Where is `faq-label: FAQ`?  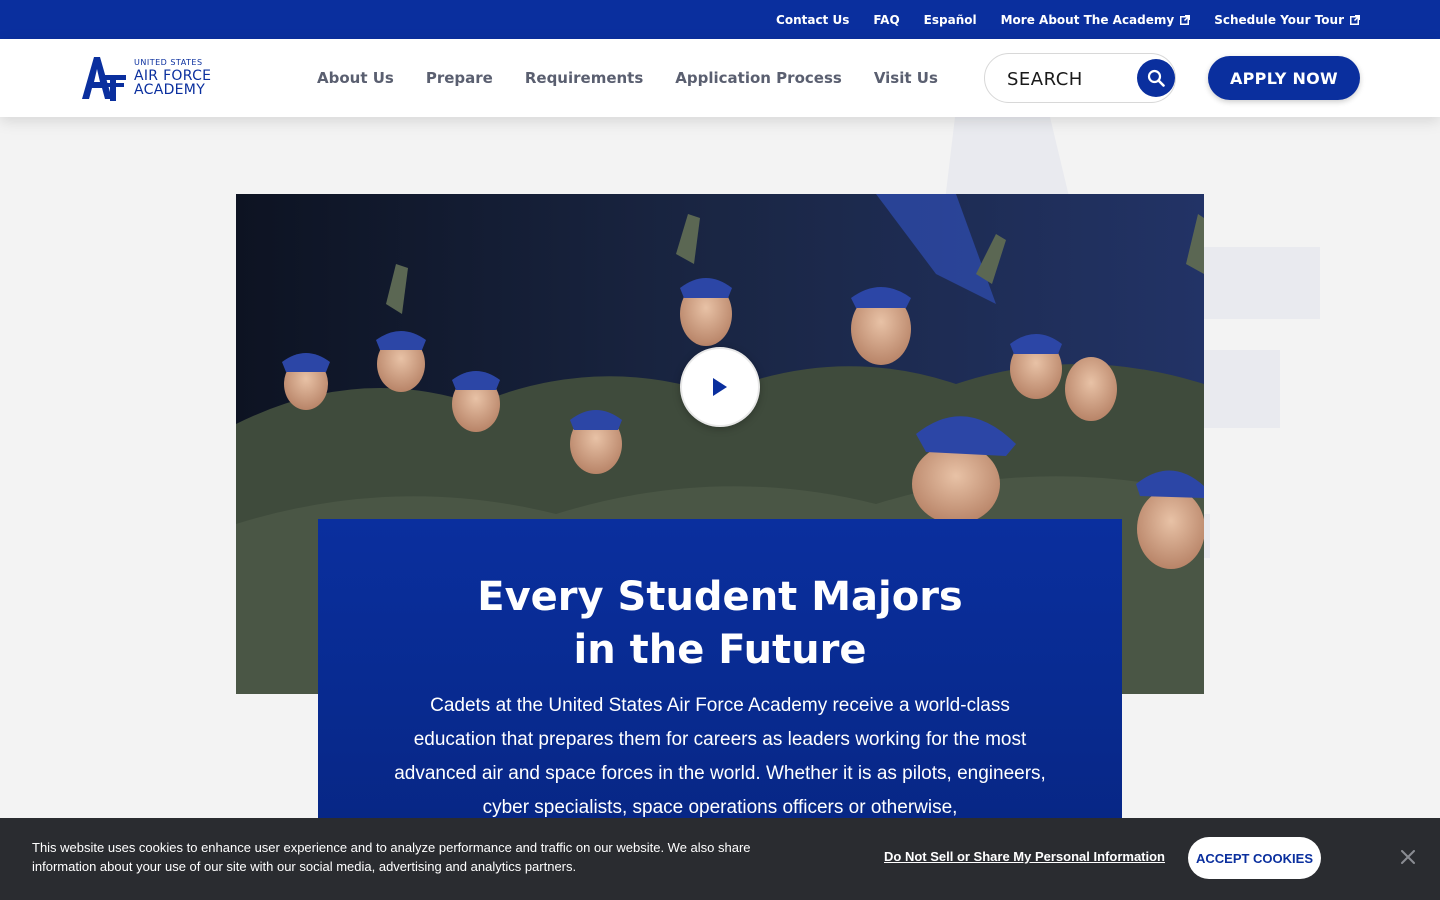 faq-label: FAQ is located at coordinates (886, 19).